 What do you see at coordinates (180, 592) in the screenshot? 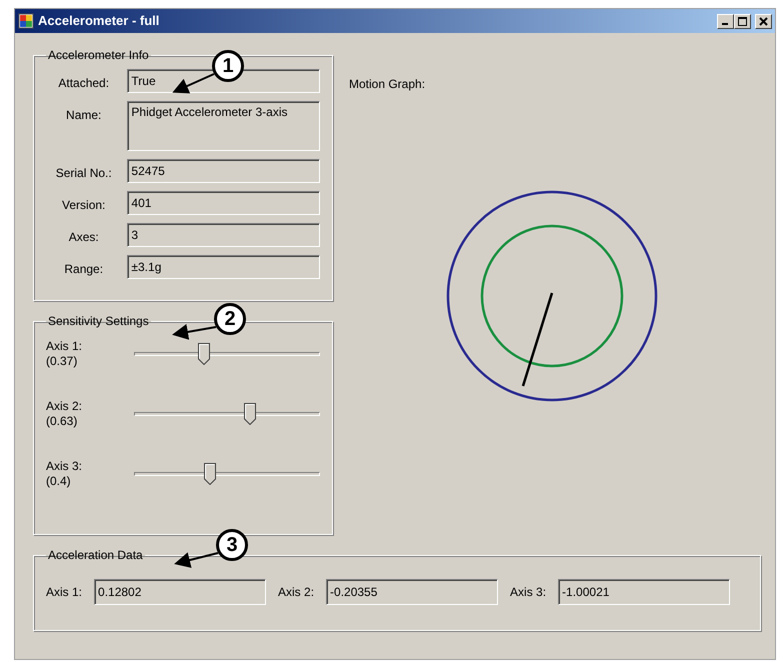
I see `text-field: 0.12802` at bounding box center [180, 592].